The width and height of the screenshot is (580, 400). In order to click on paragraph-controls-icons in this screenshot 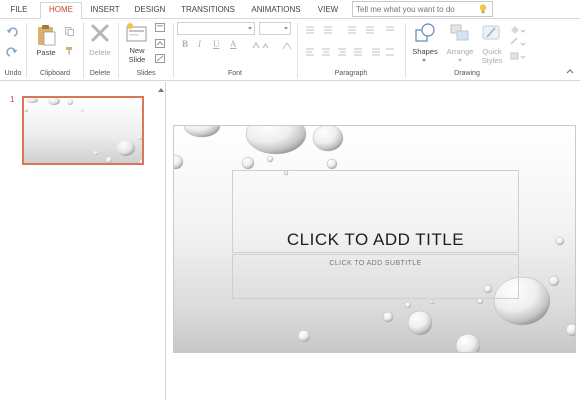, I will do `click(352, 44)`.